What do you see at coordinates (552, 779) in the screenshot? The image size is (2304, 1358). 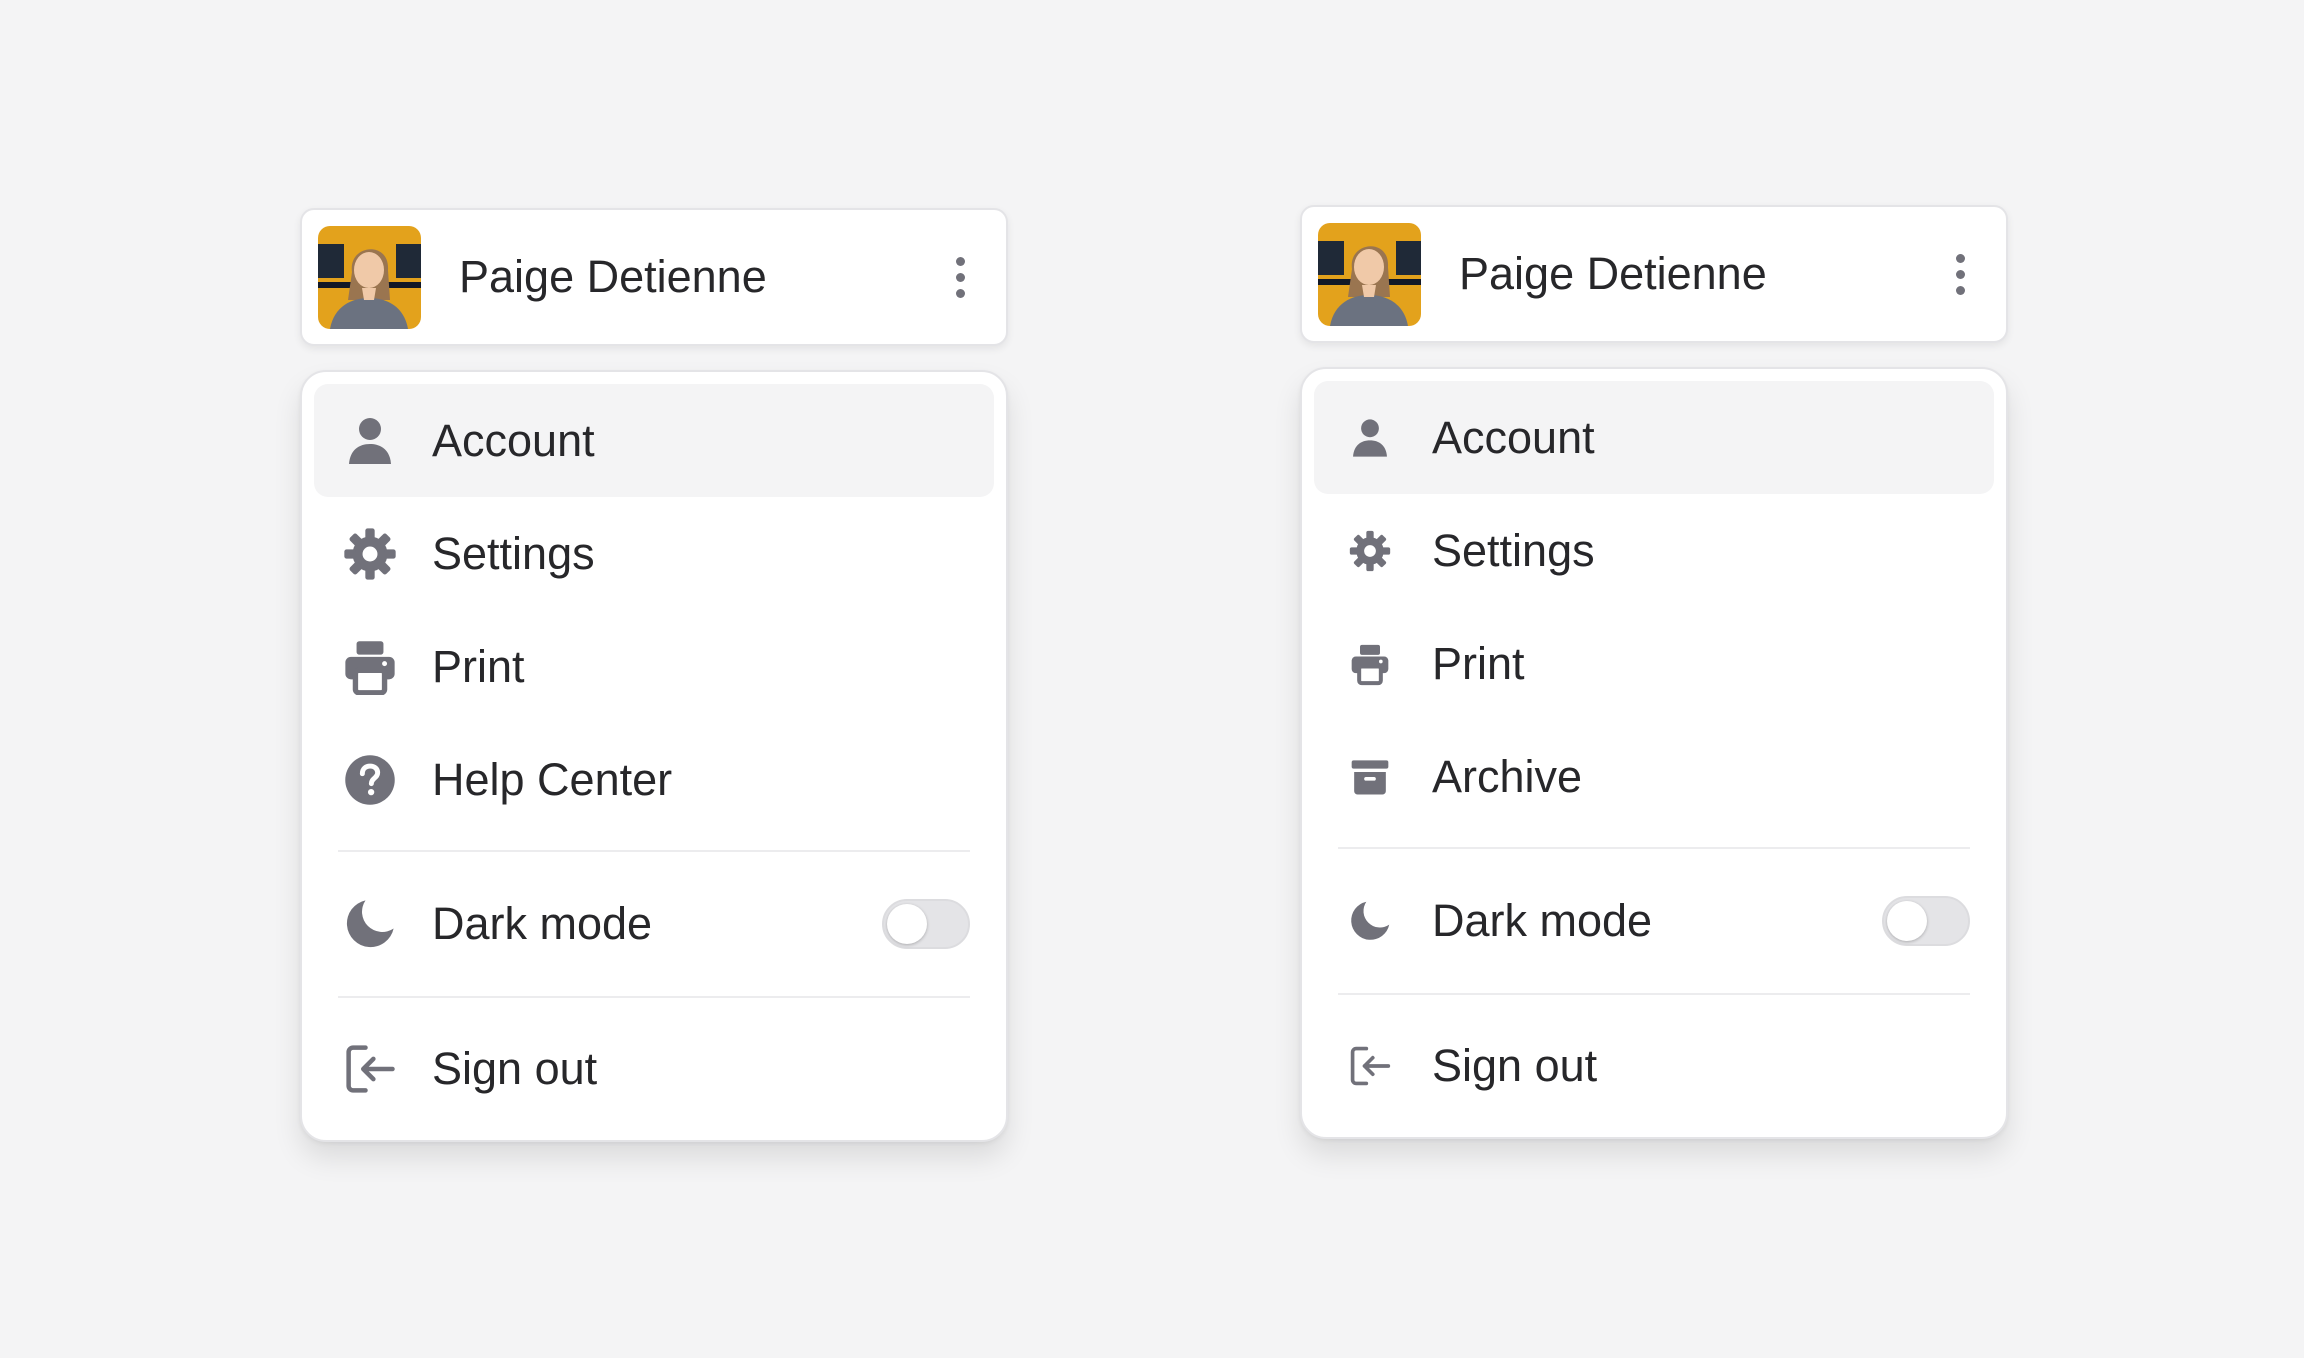 I see `menu-item-label: Help Center` at bounding box center [552, 779].